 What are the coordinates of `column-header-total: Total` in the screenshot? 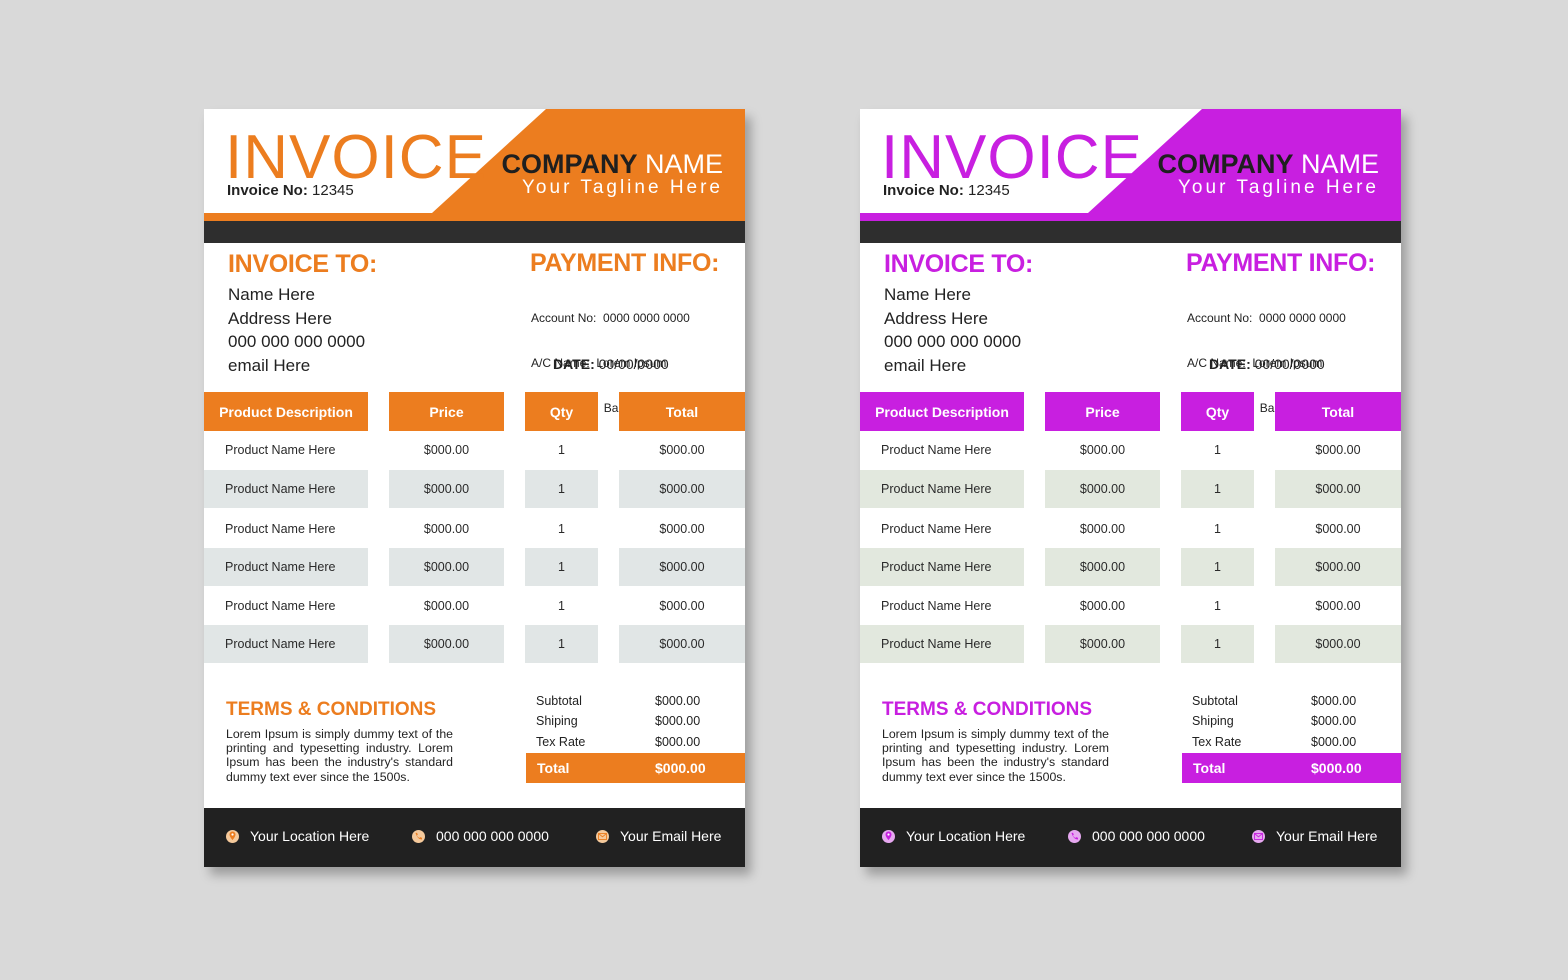 It's located at (682, 411).